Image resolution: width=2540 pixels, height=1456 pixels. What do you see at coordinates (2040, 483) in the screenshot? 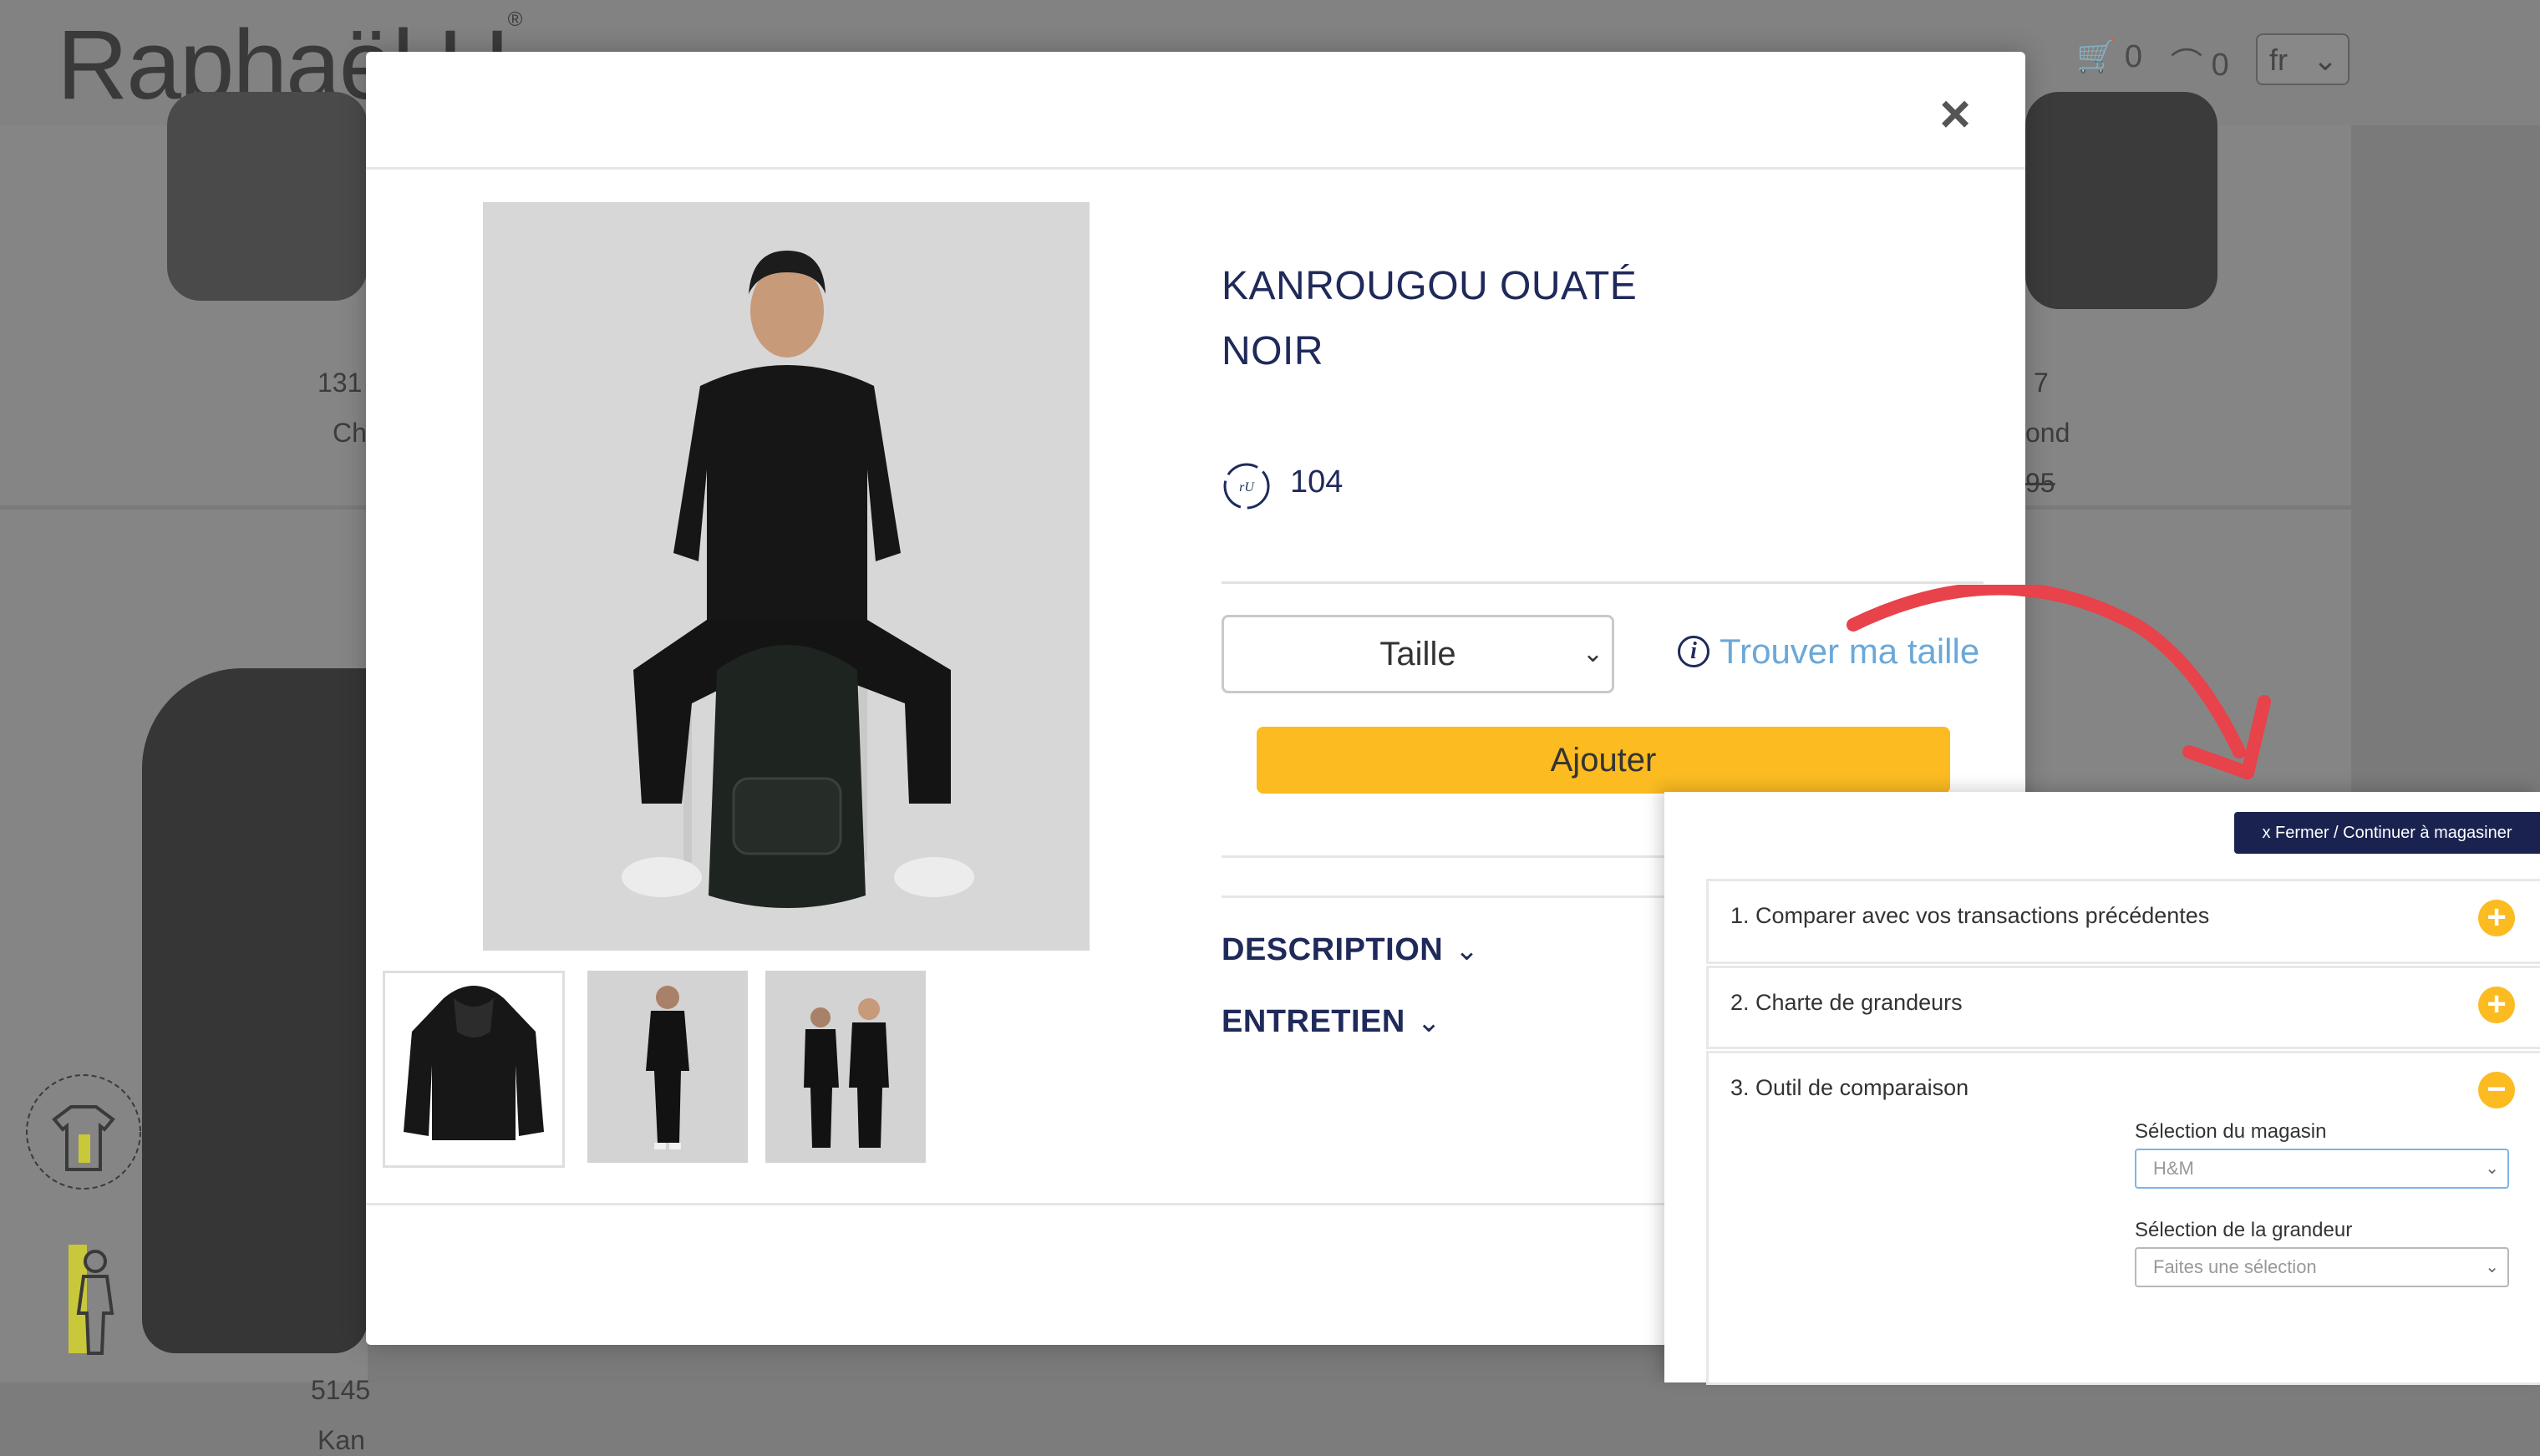
I see `product-price: 95` at bounding box center [2040, 483].